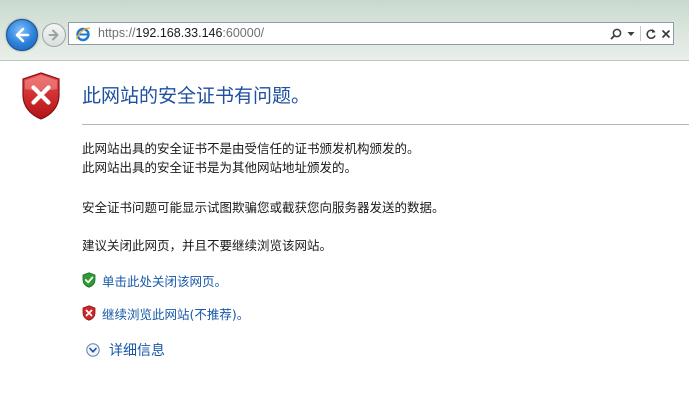  Describe the element at coordinates (93, 350) in the screenshot. I see `expand-circle-icon` at that location.